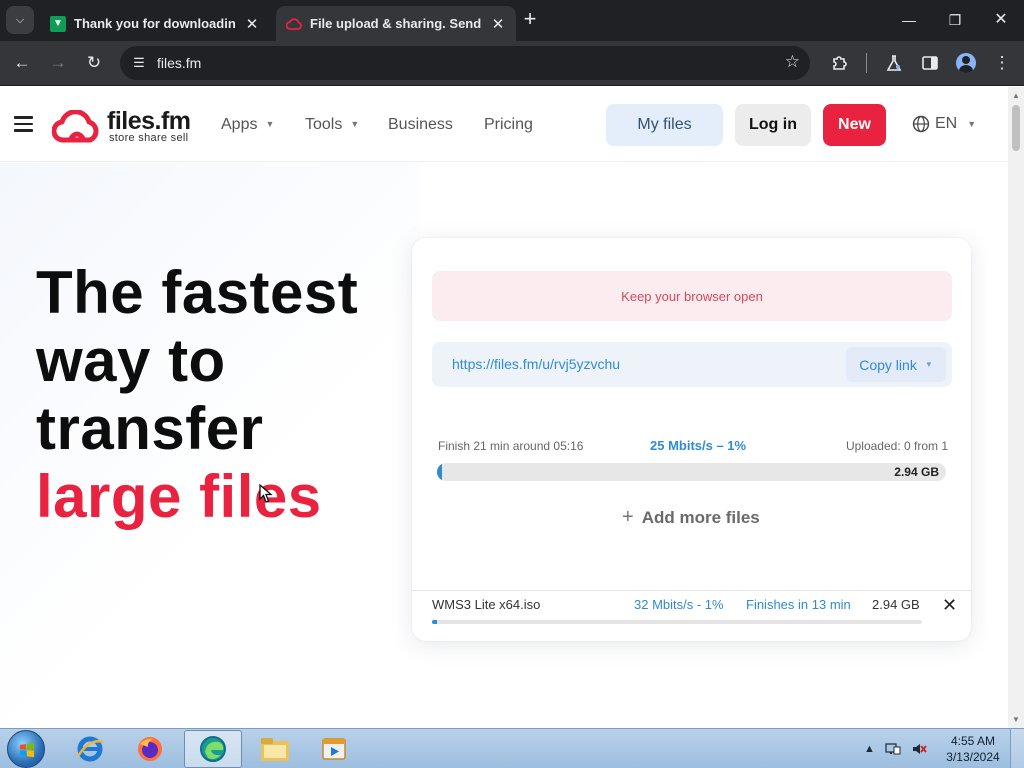 The image size is (1024, 768). I want to click on language-selector: EN ▼, so click(944, 124).